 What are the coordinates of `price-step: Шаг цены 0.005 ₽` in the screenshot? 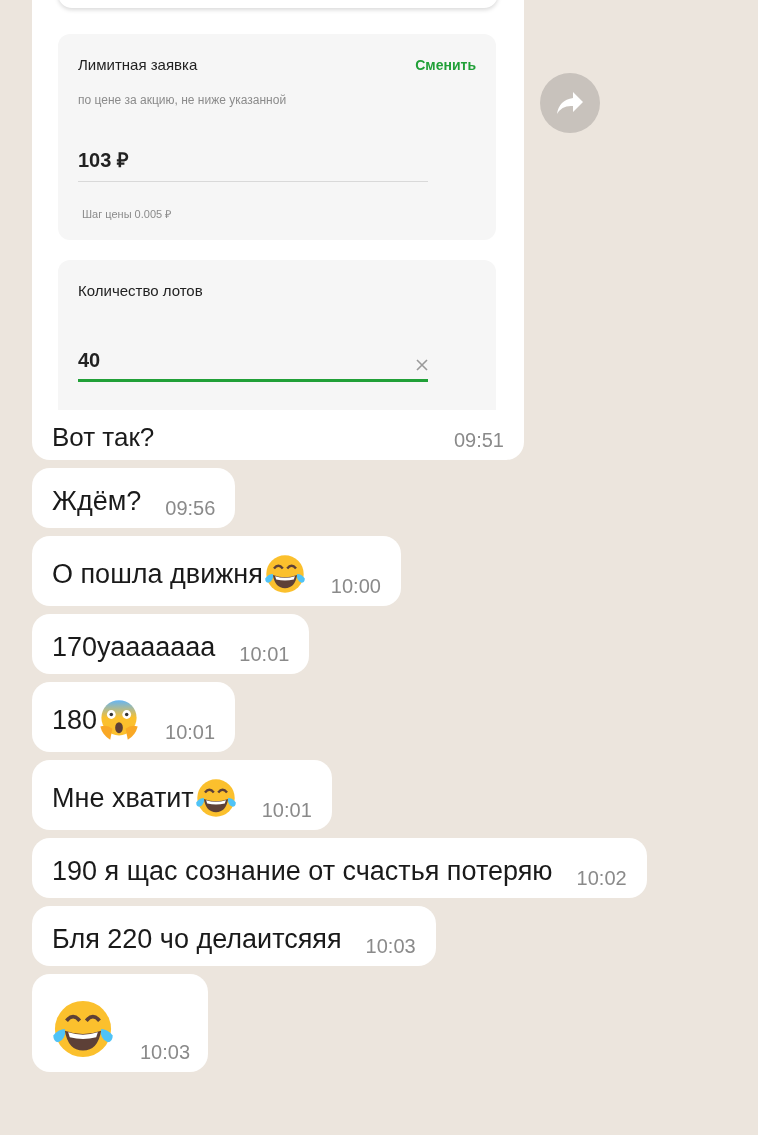 It's located at (279, 213).